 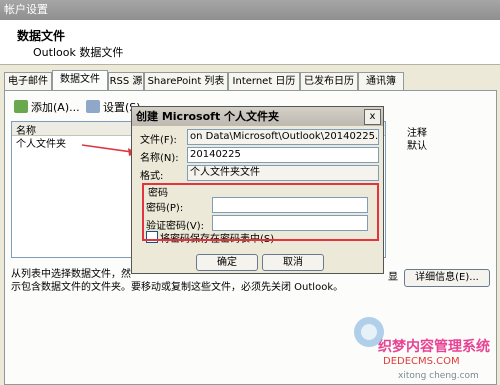 What do you see at coordinates (78, 52) in the screenshot?
I see `page-subtitle: Outlook 数据文件` at bounding box center [78, 52].